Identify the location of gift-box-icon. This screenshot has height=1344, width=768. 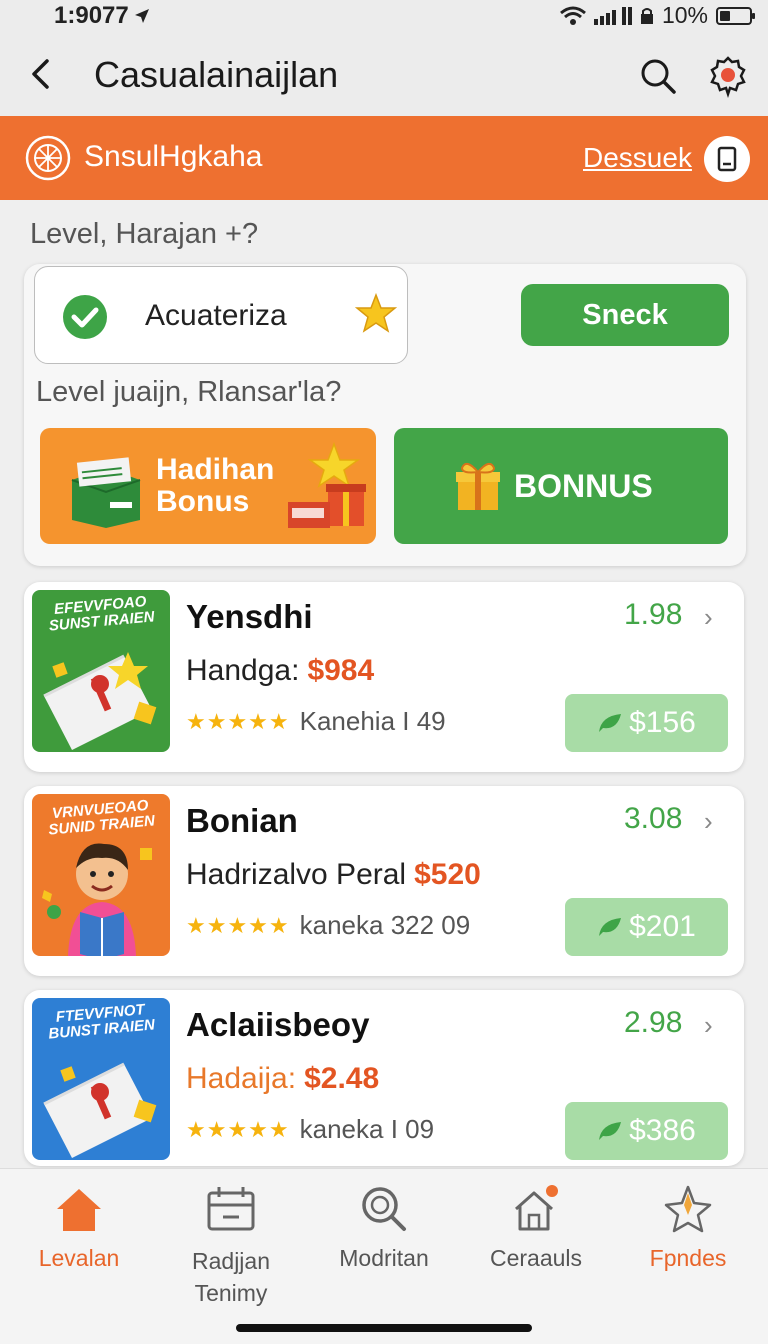
(106, 492).